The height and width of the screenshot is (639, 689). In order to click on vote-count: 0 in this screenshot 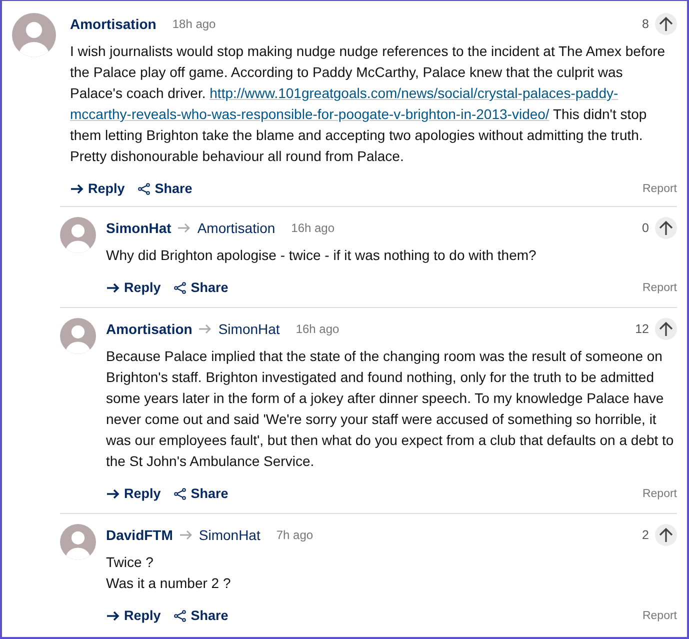, I will do `click(645, 228)`.